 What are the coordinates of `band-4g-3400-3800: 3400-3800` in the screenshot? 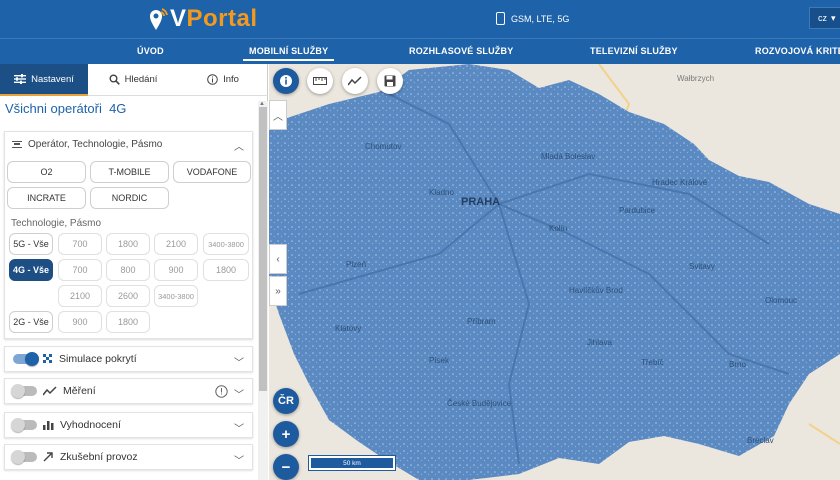 It's located at (176, 296).